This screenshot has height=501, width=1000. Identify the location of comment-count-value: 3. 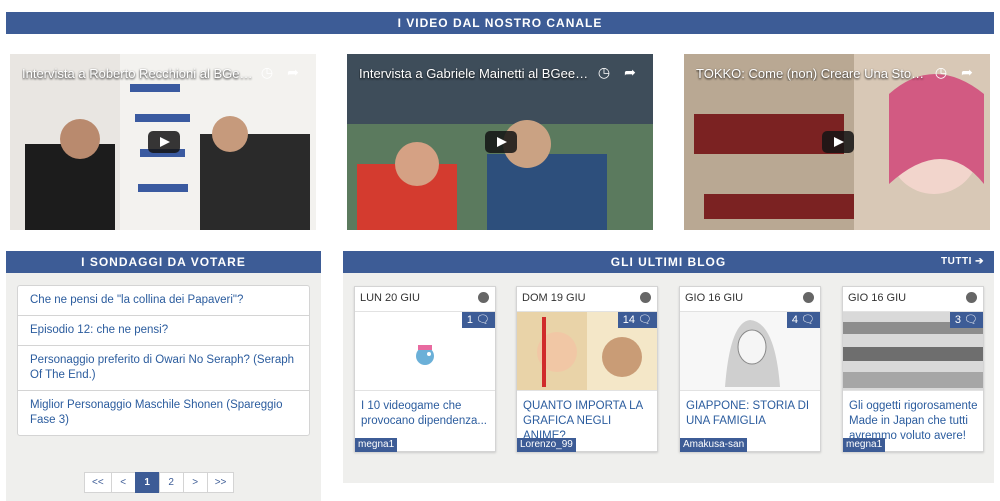
(957, 320).